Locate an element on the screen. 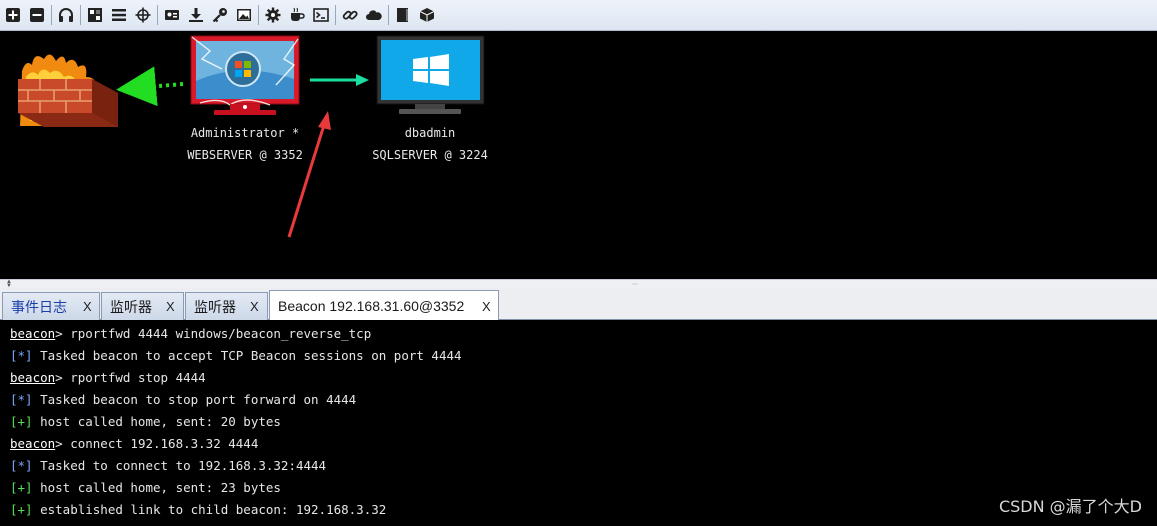  credentials-icon is located at coordinates (172, 15).